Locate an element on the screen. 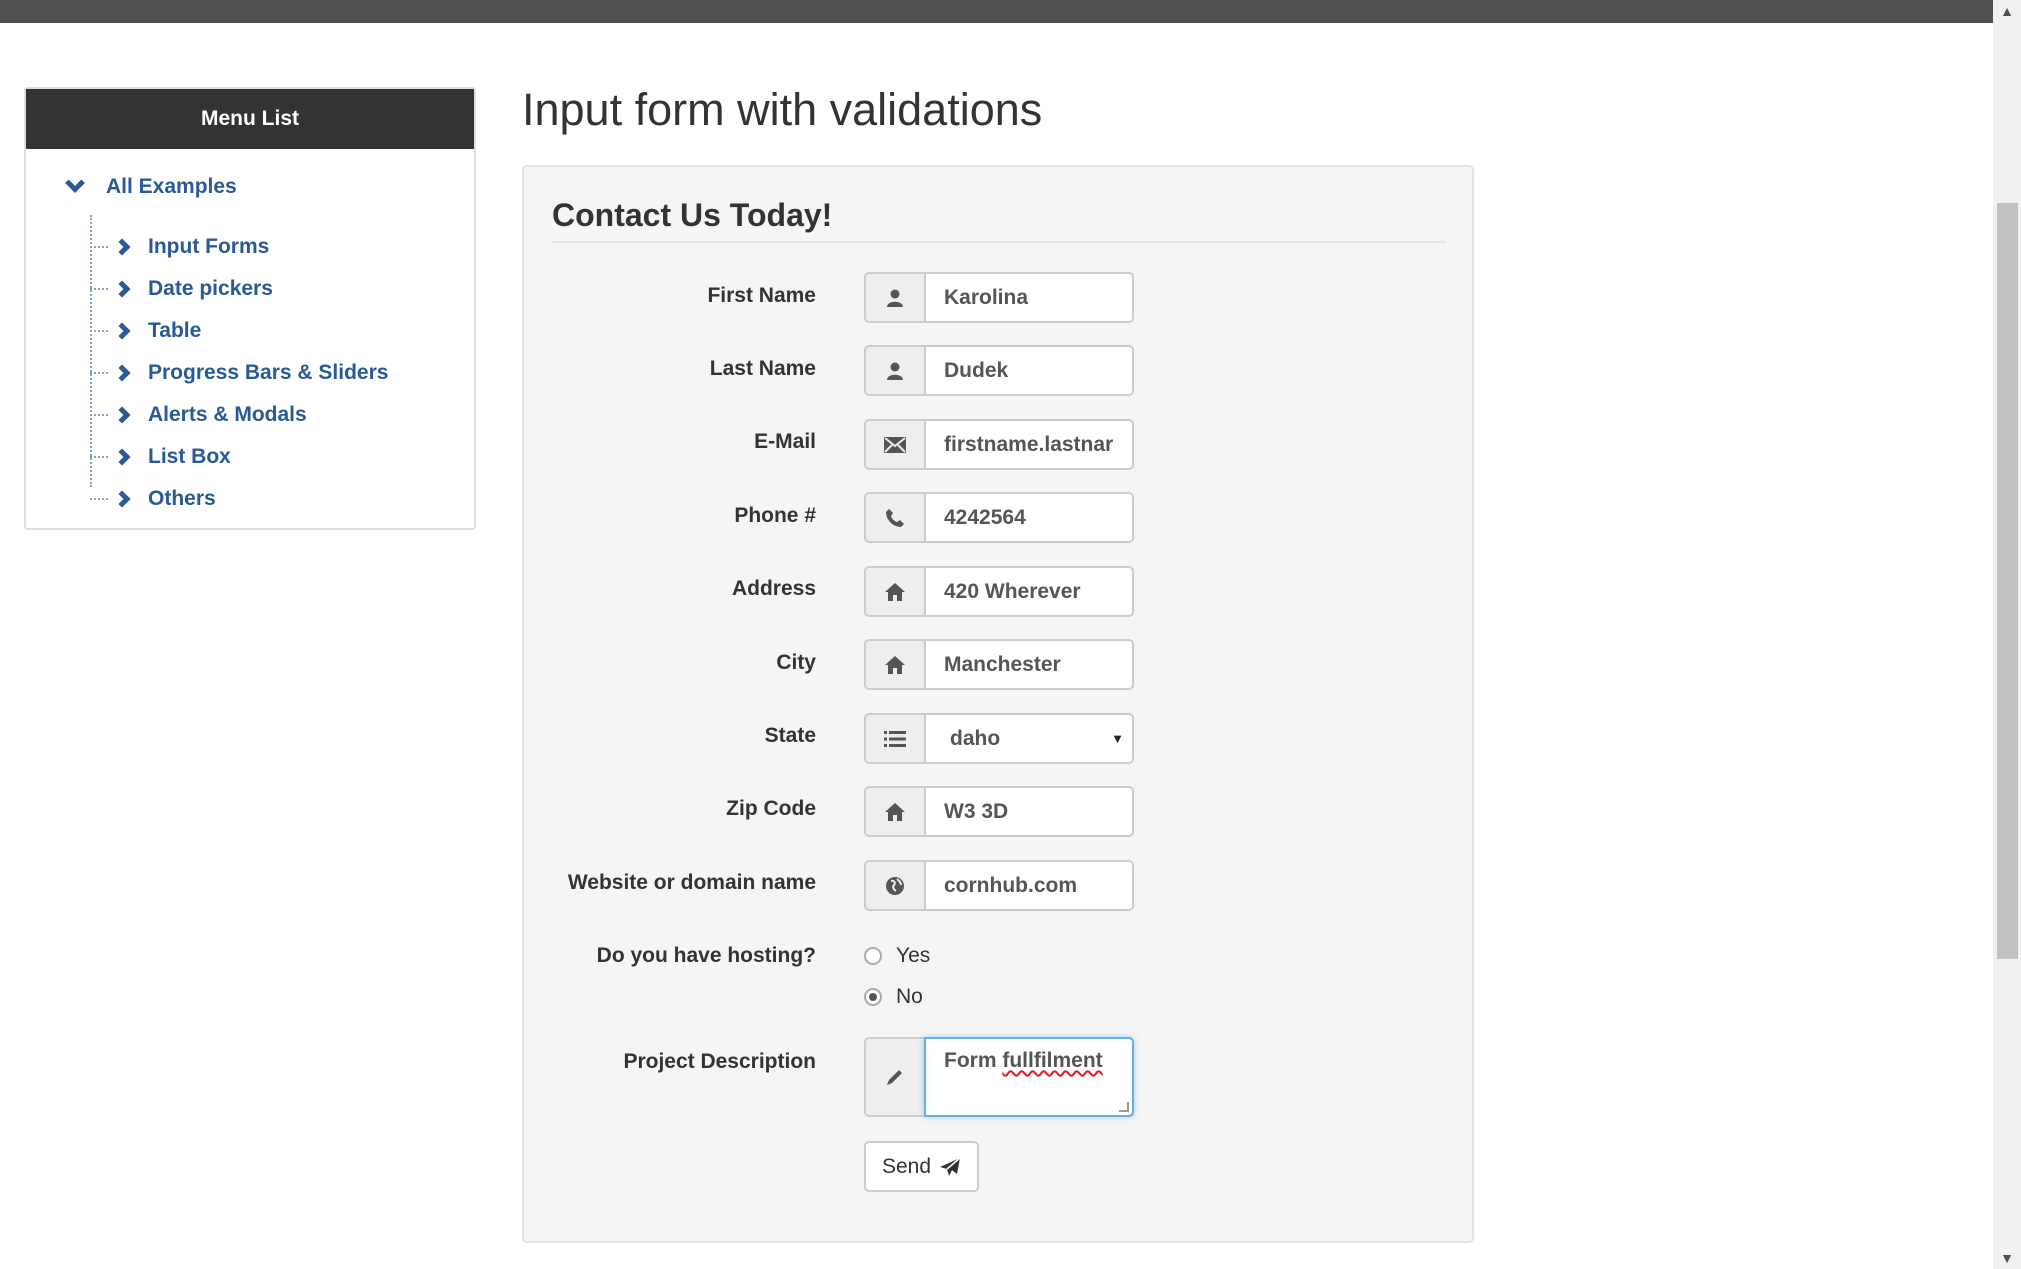  website-group: cornhub.com is located at coordinates (999, 885).